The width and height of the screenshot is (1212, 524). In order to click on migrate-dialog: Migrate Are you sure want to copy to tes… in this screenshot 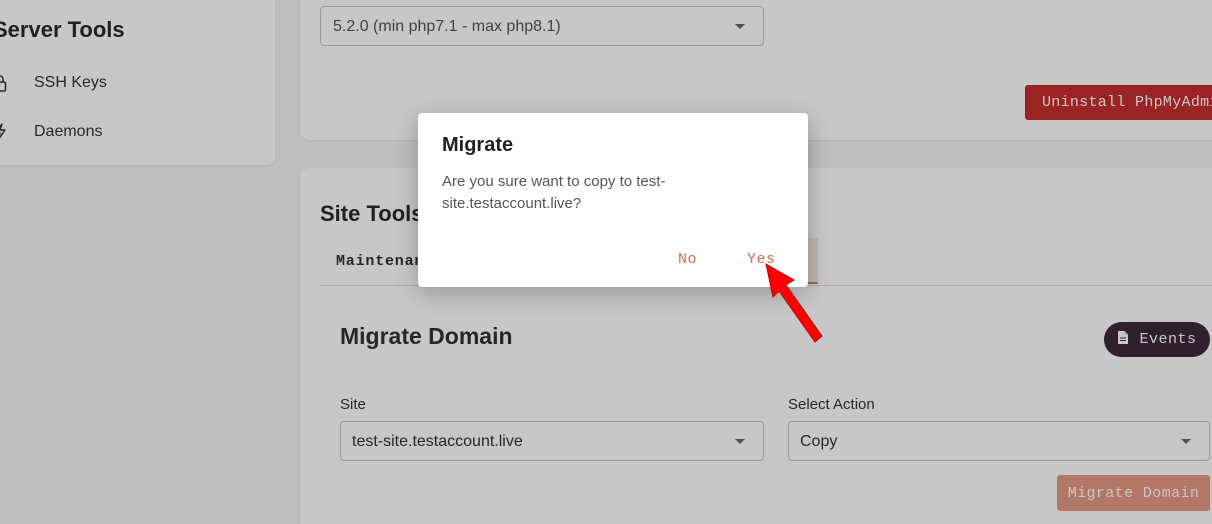, I will do `click(613, 200)`.